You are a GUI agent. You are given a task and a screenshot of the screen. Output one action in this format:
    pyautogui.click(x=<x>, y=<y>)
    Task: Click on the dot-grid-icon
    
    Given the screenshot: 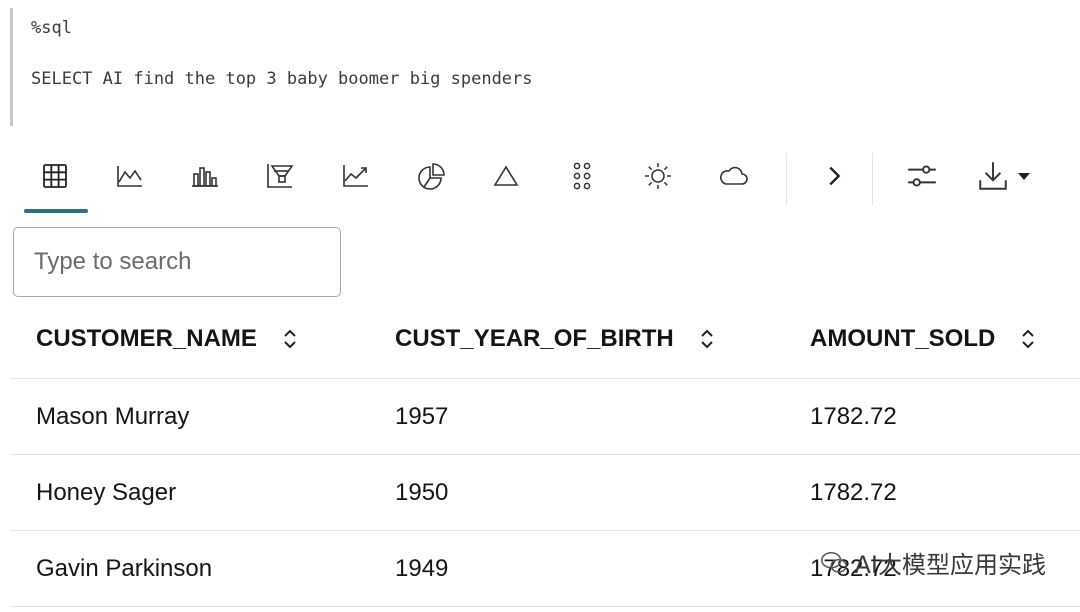 What is the action you would take?
    pyautogui.click(x=582, y=176)
    